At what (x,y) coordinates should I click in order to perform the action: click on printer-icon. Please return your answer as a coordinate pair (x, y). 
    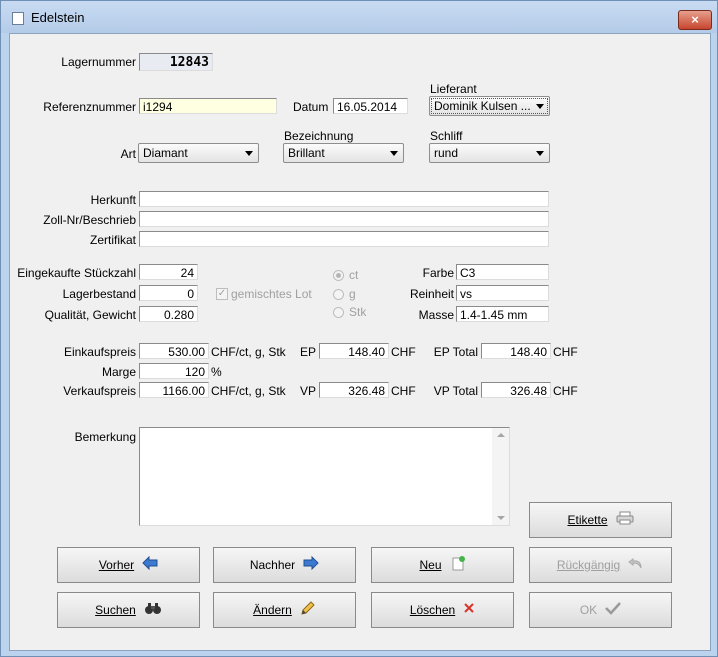
    Looking at the image, I should click on (625, 520).